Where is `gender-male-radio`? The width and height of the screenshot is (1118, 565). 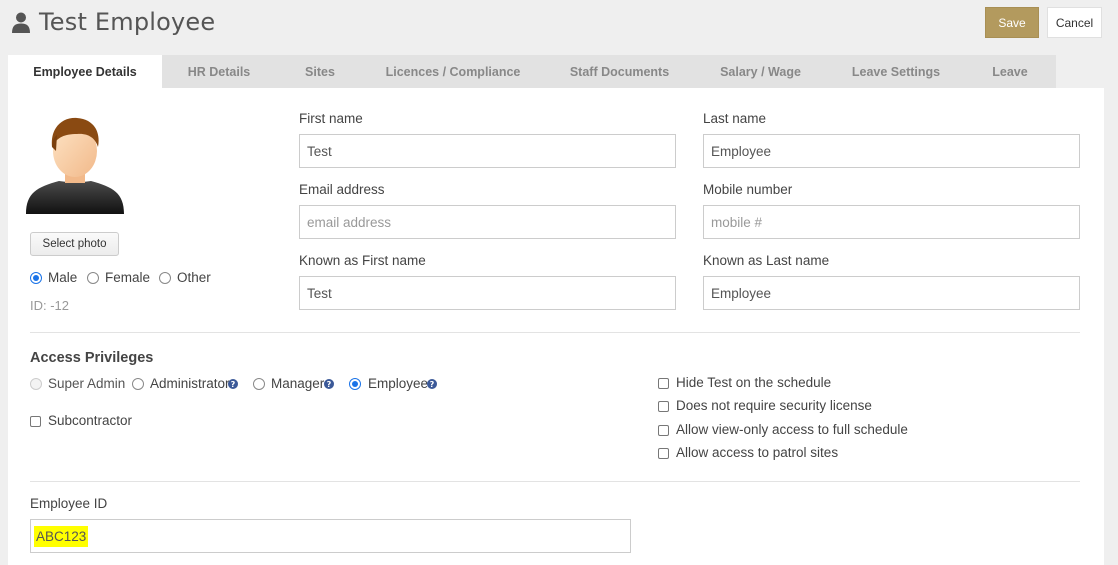
gender-male-radio is located at coordinates (36, 278).